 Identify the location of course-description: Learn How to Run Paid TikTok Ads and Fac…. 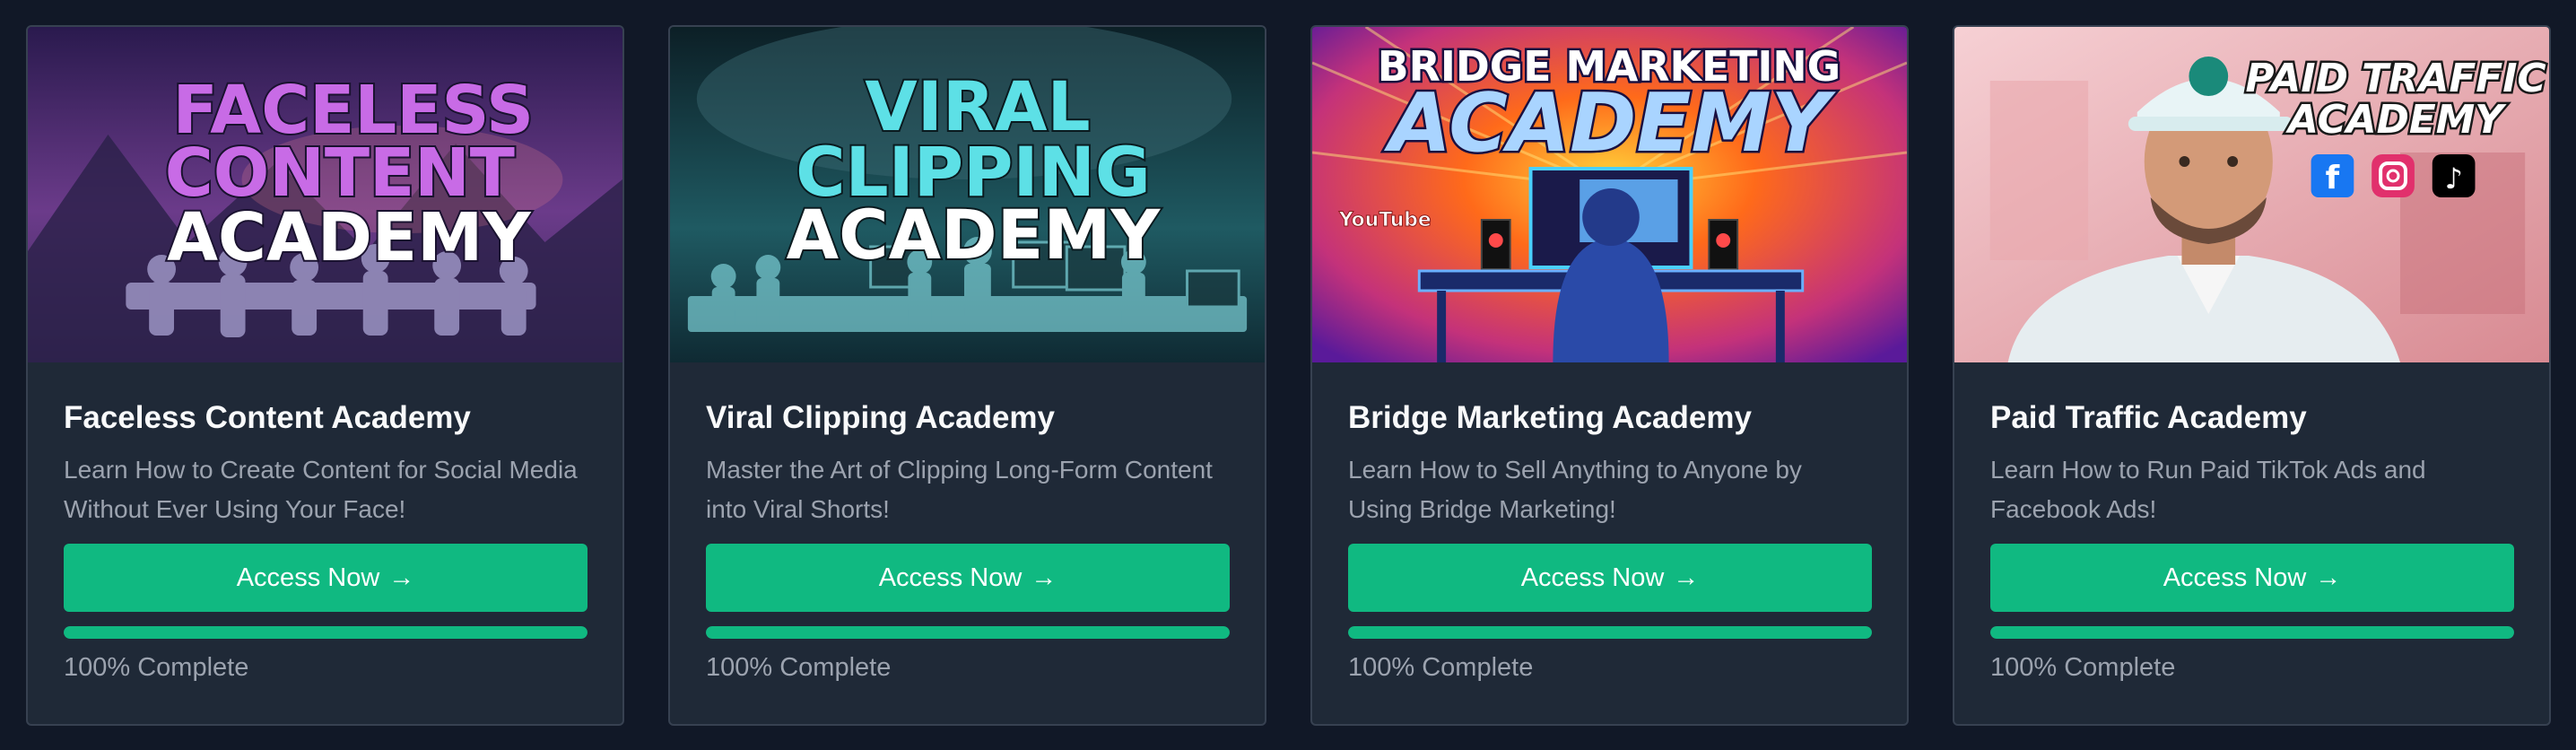
(2208, 489).